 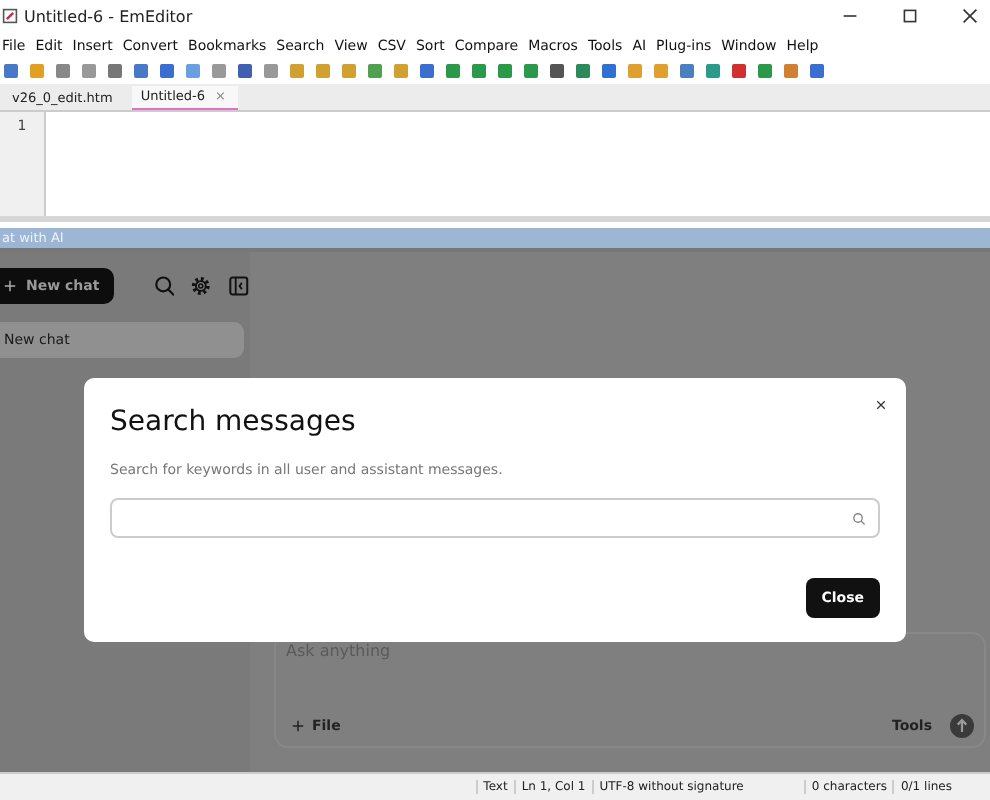 What do you see at coordinates (495, 518) in the screenshot?
I see `search-field` at bounding box center [495, 518].